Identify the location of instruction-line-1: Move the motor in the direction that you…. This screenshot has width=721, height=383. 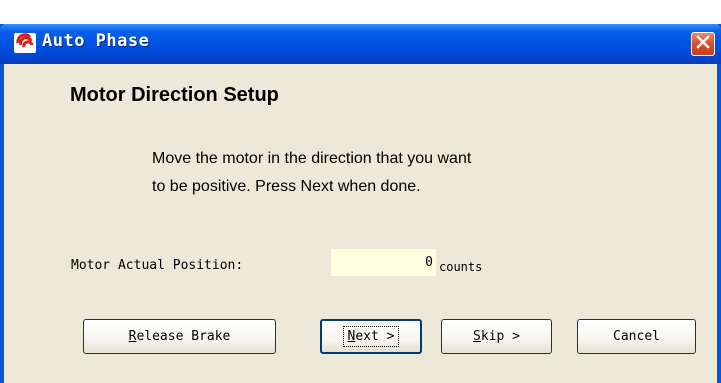
(312, 158).